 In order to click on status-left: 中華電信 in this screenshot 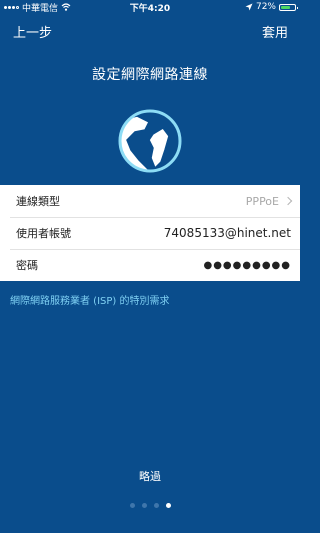, I will do `click(37, 7)`.